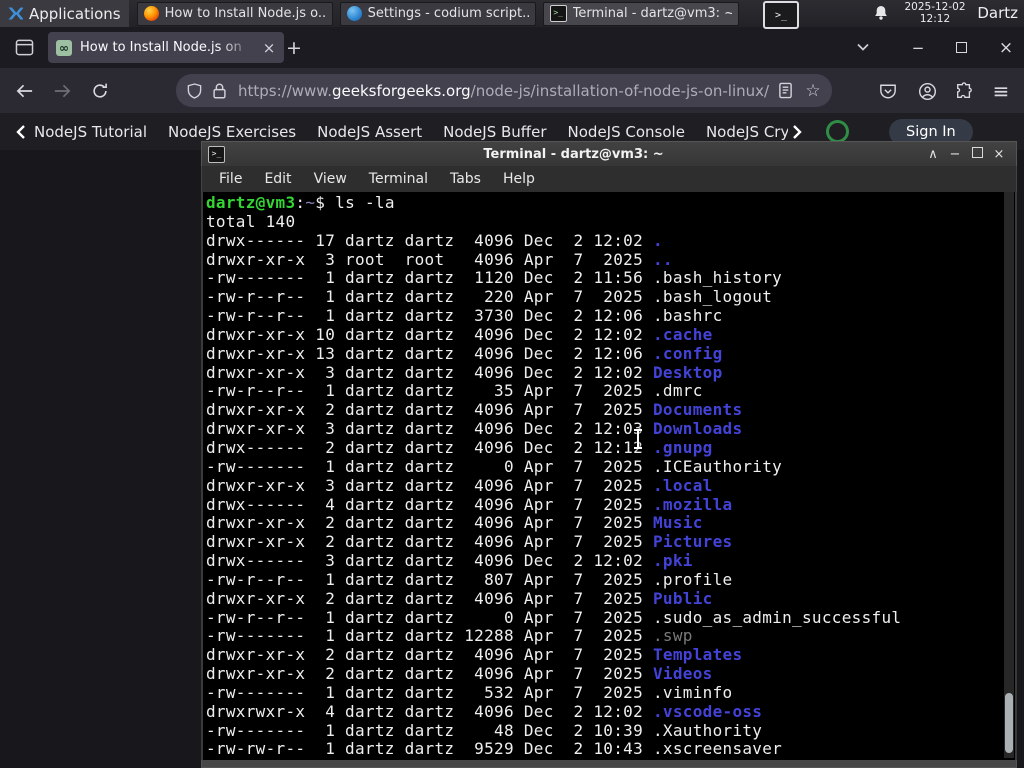 The height and width of the screenshot is (768, 1024). What do you see at coordinates (933, 154) in the screenshot?
I see `terminal-shade-button: ∧` at bounding box center [933, 154].